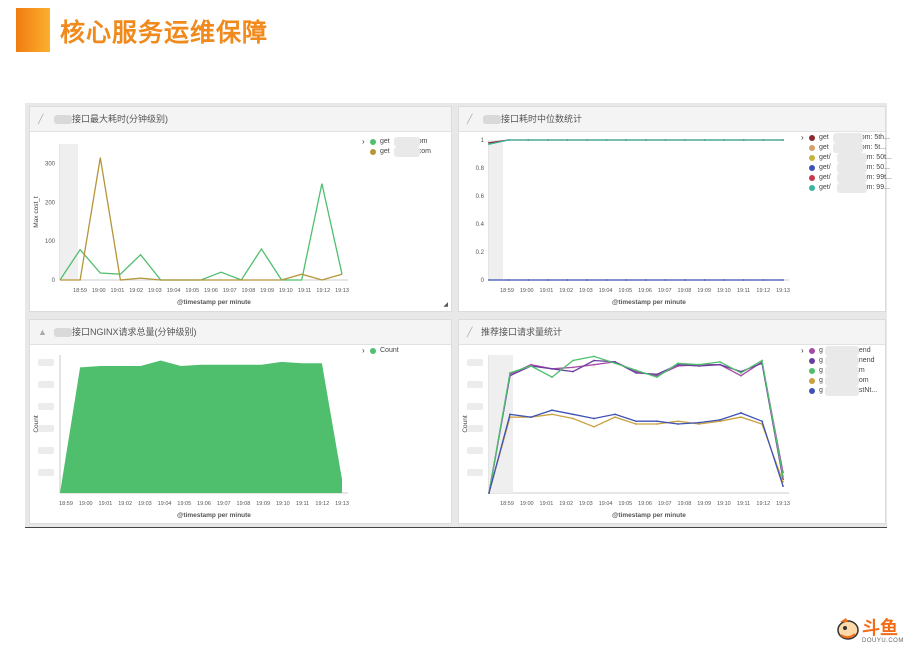 This screenshot has width=911, height=657. I want to click on x-tick-label: 19:11, so click(302, 504).